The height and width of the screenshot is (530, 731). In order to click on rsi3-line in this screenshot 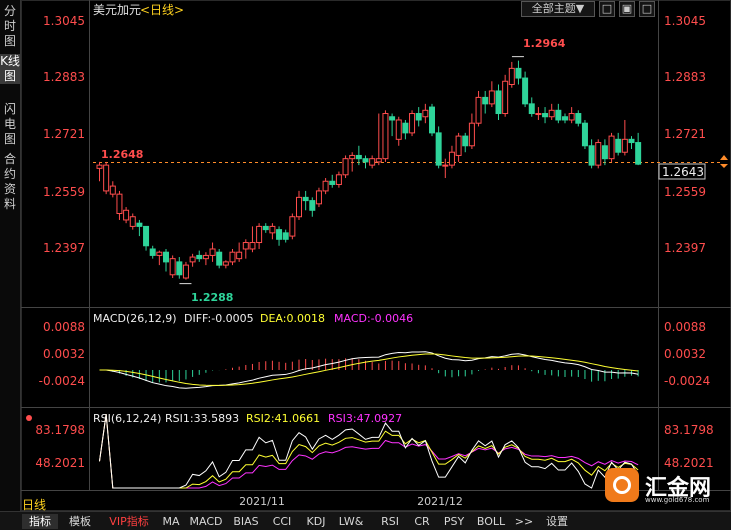, I will do `click(369, 451)`.